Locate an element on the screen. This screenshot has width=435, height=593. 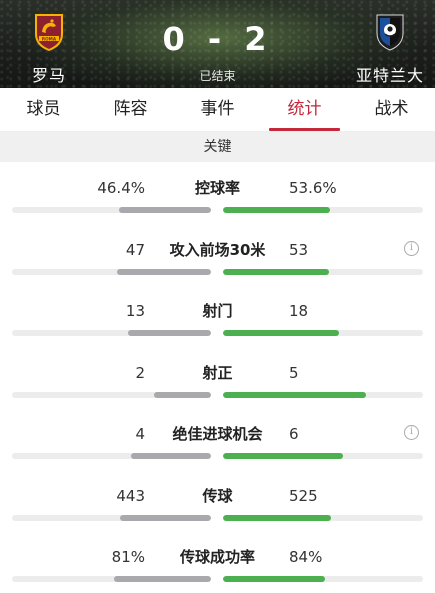
away-stat-value: 84% is located at coordinates (306, 557).